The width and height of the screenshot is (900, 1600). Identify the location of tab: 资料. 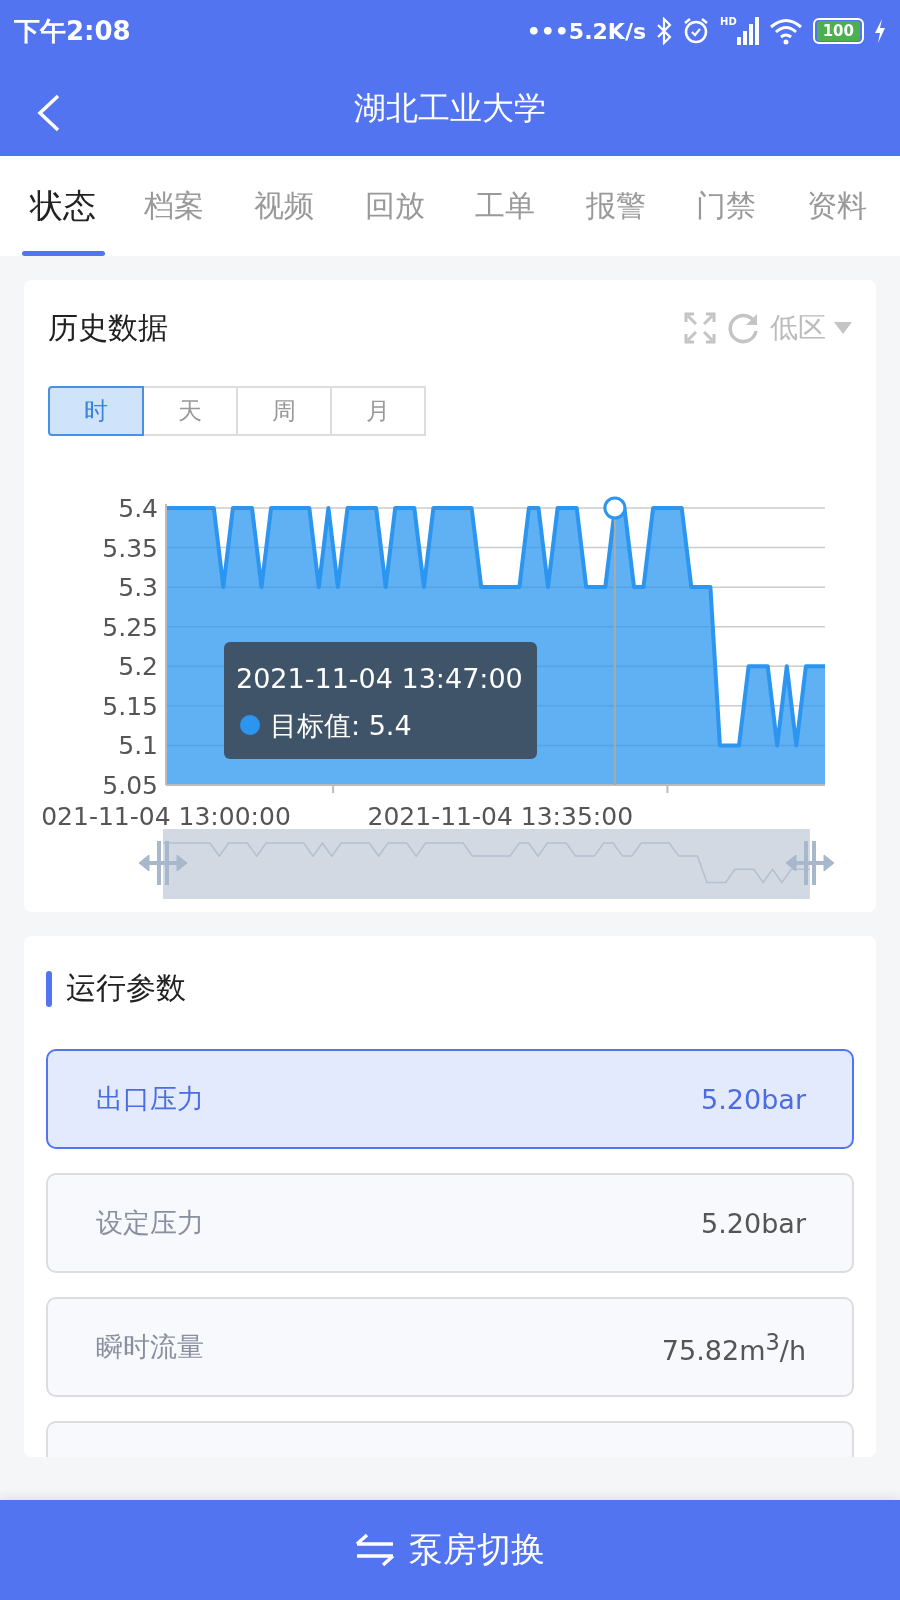
(836, 206).